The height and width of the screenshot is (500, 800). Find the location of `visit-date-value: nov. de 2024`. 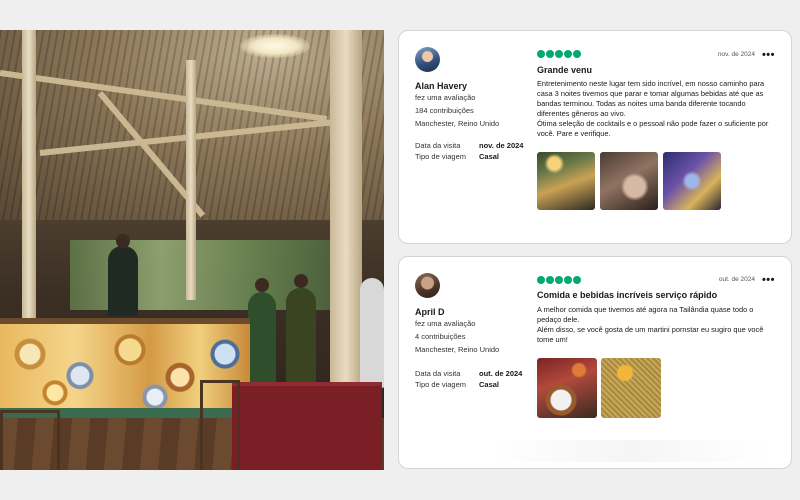

visit-date-value: nov. de 2024 is located at coordinates (501, 145).